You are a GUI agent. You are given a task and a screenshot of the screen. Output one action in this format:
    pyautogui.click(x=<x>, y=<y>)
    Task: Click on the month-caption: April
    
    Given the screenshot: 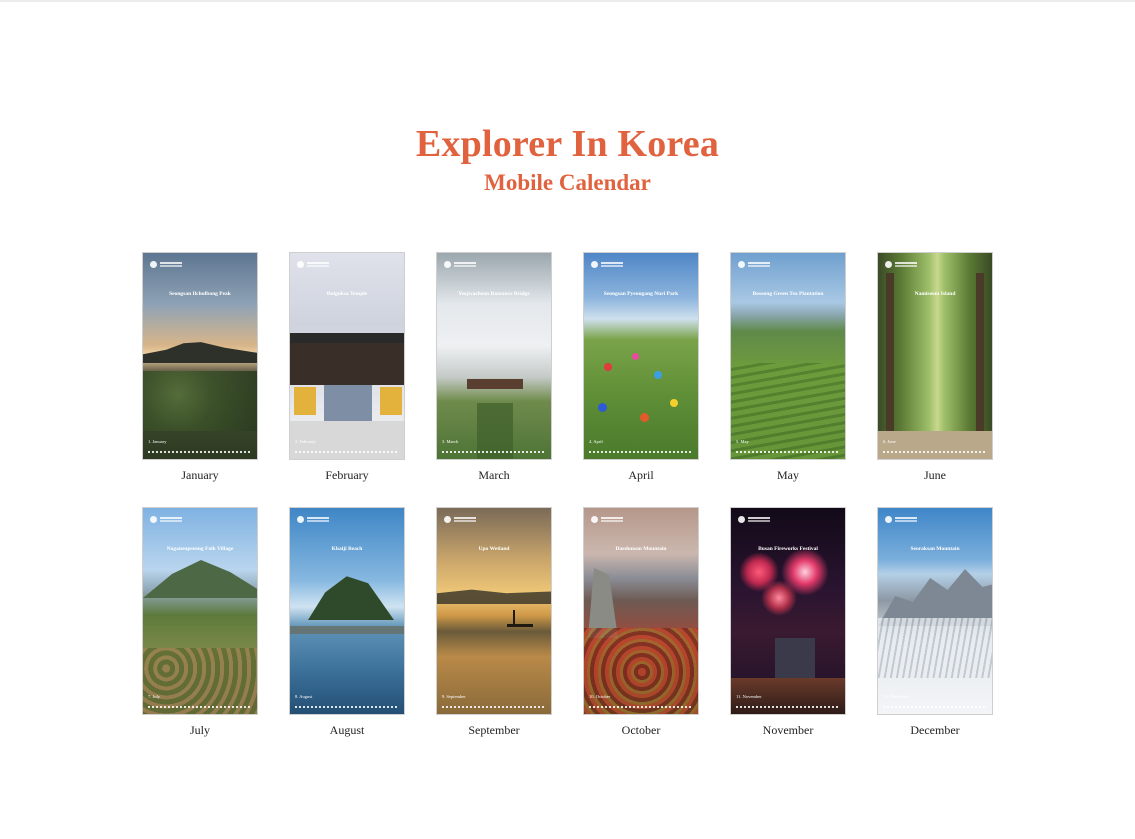 What is the action you would take?
    pyautogui.click(x=641, y=475)
    